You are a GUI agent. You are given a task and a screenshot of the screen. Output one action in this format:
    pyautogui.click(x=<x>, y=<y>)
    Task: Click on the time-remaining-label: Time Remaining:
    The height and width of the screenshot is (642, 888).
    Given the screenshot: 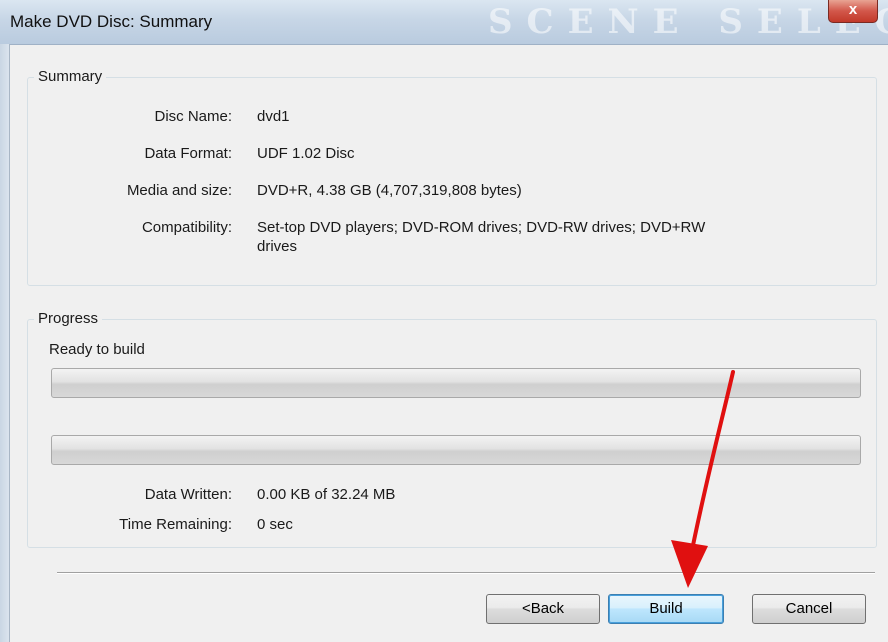 What is the action you would take?
    pyautogui.click(x=175, y=524)
    